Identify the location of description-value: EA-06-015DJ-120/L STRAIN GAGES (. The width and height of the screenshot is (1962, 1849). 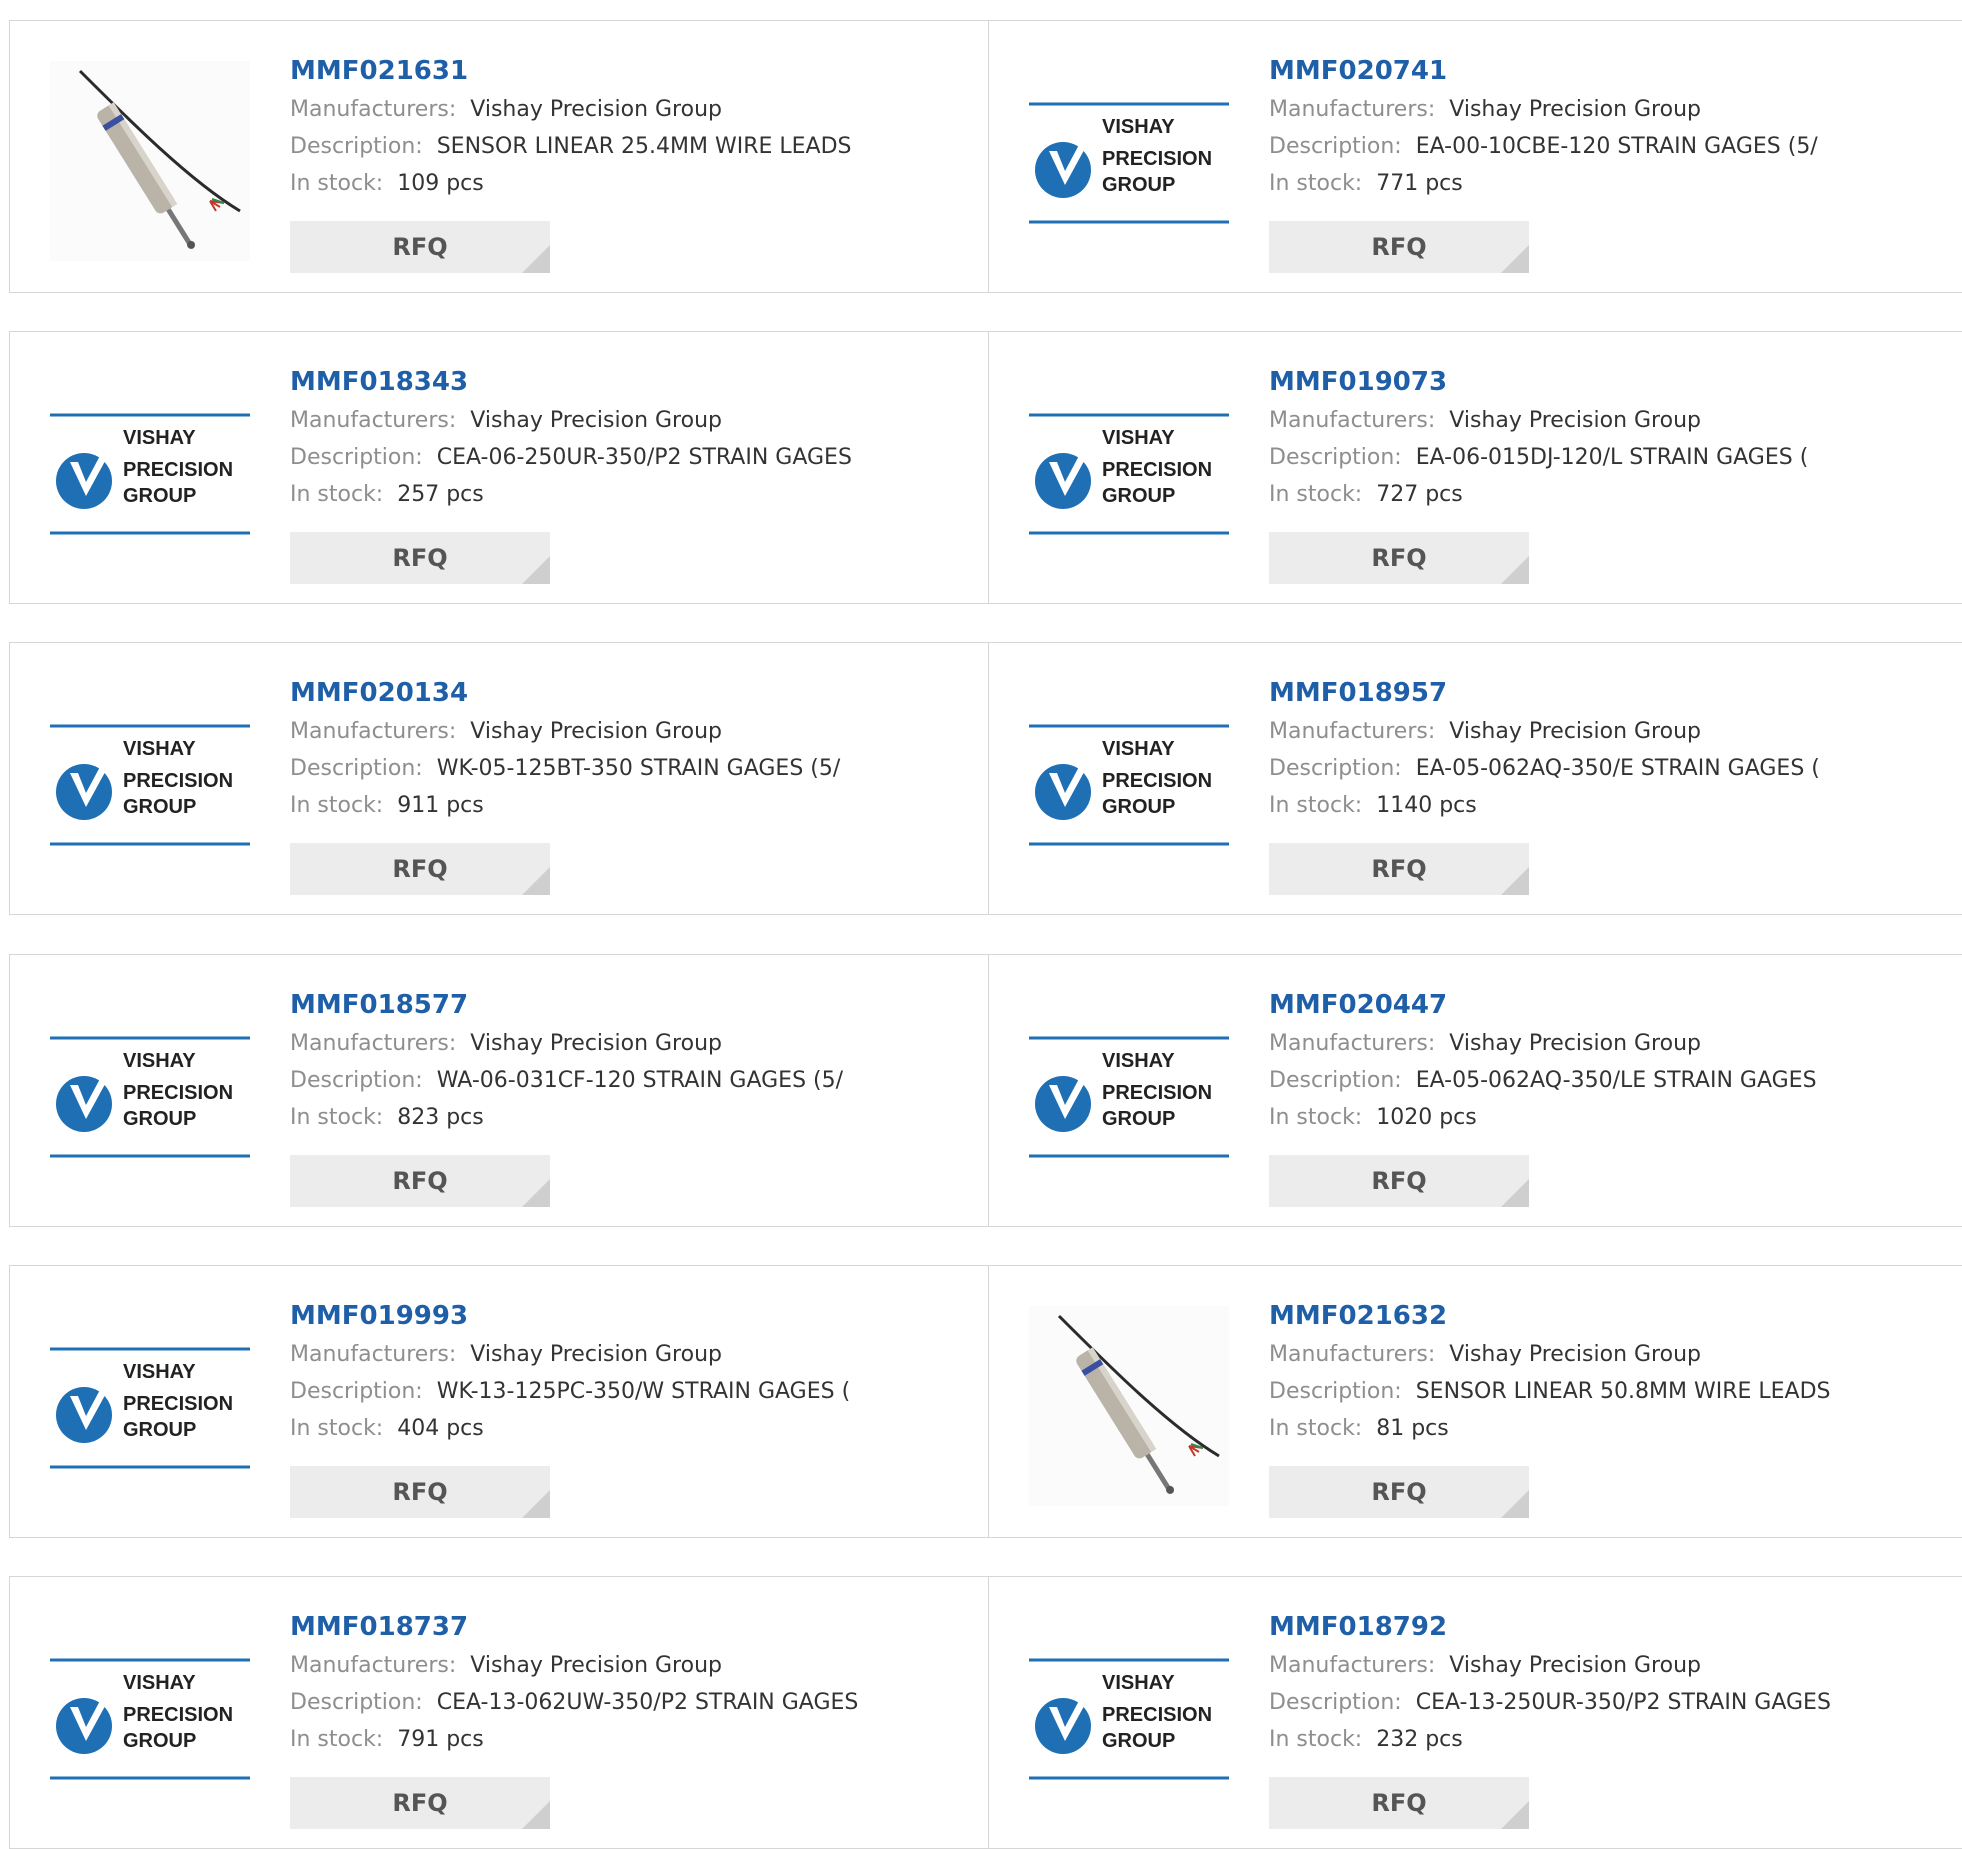
(1612, 457).